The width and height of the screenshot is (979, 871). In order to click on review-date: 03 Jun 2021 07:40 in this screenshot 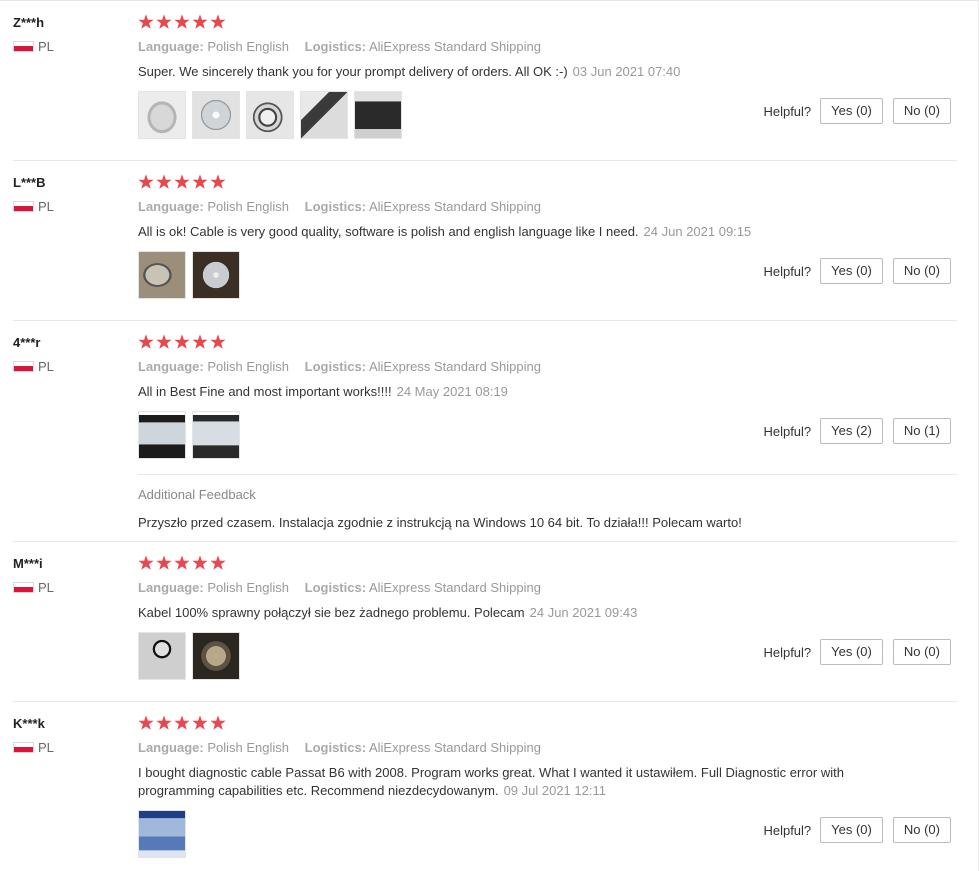, I will do `click(626, 71)`.